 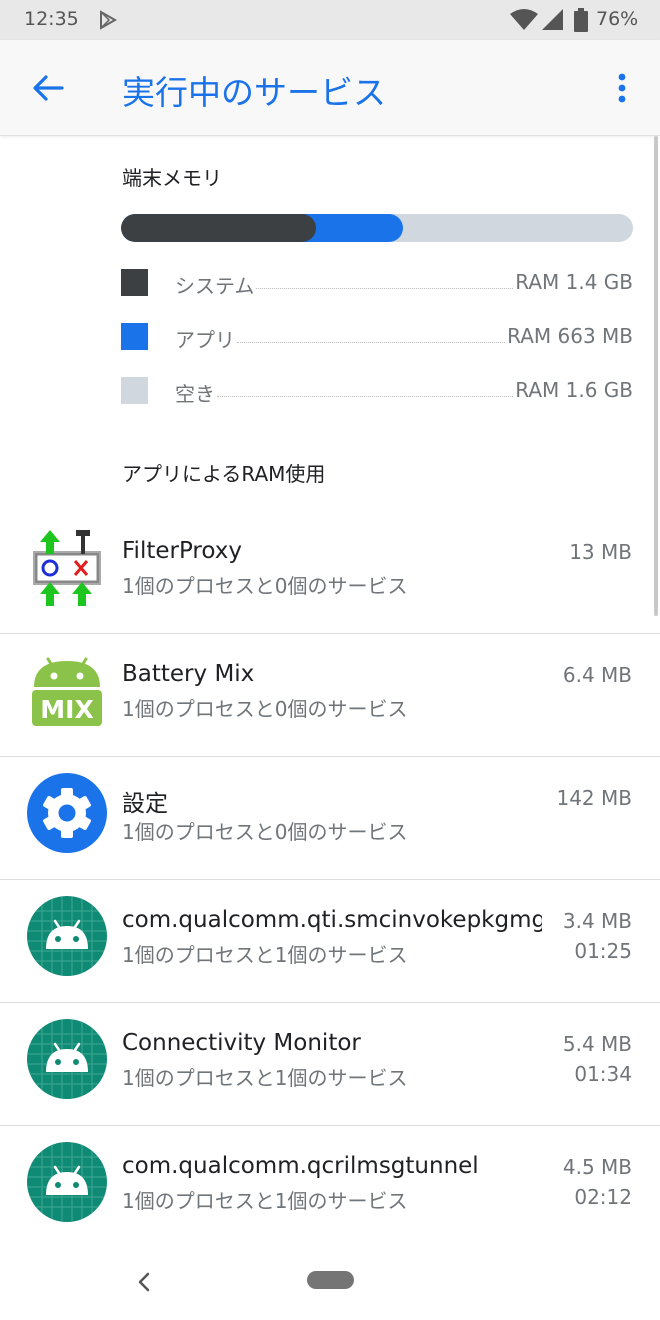 I want to click on app-memory-size: 4.5 MB, so click(x=597, y=1167).